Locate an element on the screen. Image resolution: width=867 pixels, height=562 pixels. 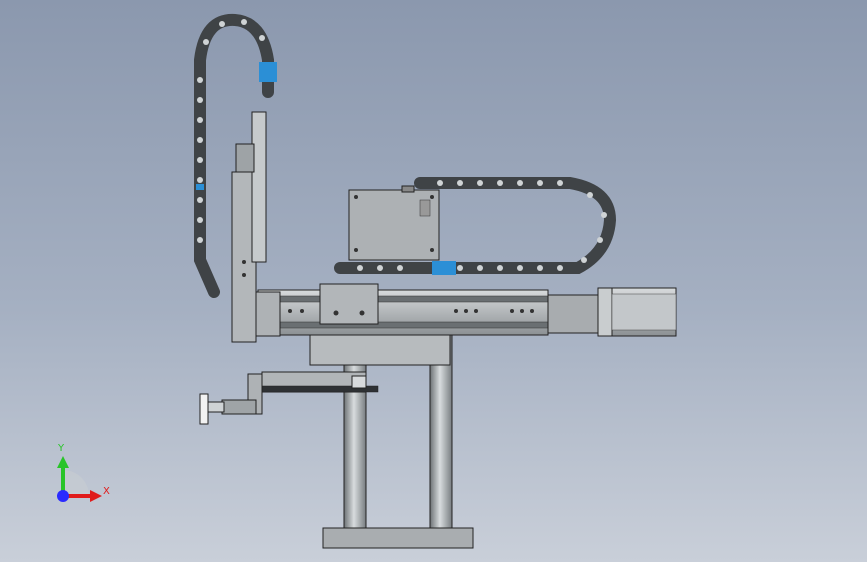
base-plate is located at coordinates (398, 538).